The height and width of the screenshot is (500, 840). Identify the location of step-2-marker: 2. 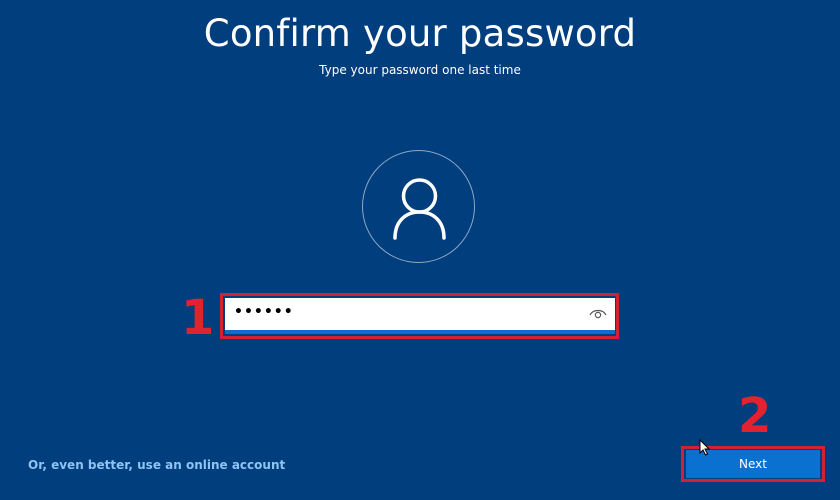
(755, 416).